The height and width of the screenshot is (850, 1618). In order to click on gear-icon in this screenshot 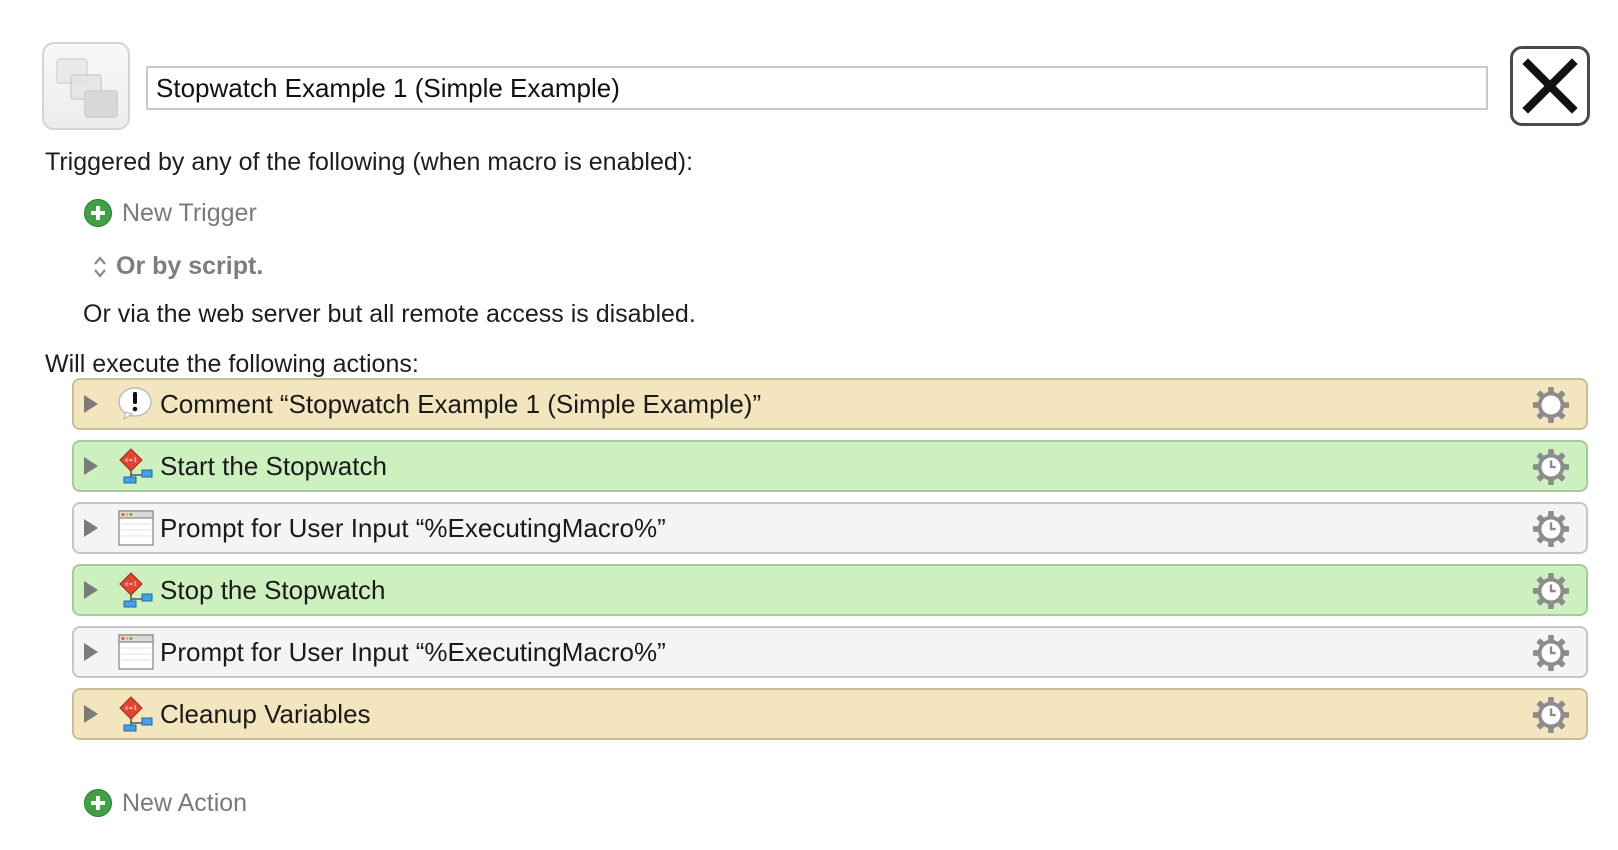, I will do `click(1551, 405)`.